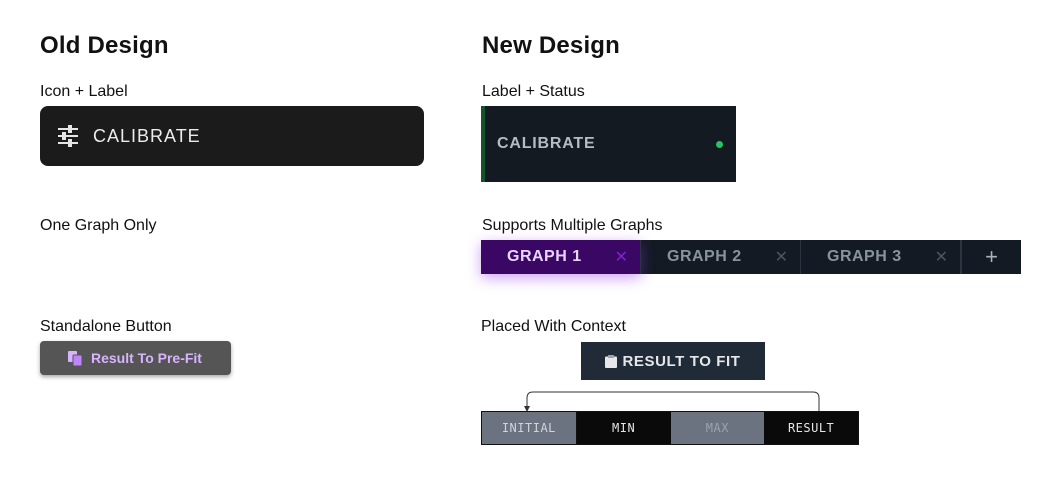 Image resolution: width=1057 pixels, height=499 pixels. What do you see at coordinates (717, 428) in the screenshot?
I see `segment-max: MAX` at bounding box center [717, 428].